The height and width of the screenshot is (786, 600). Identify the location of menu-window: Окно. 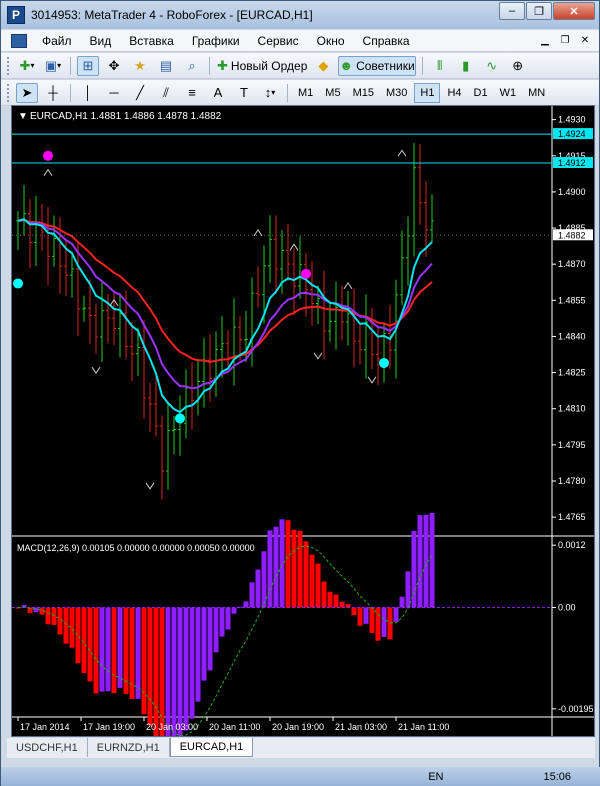
(331, 41).